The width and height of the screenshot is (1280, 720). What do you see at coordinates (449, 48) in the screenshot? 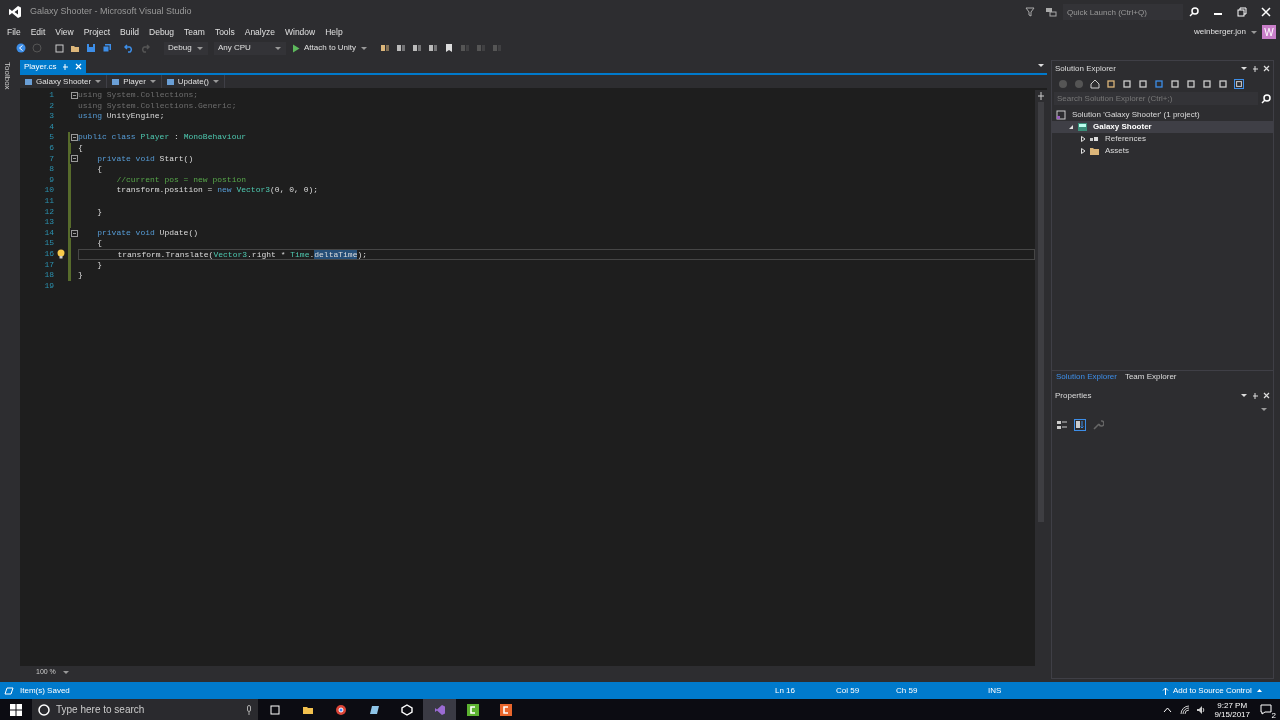
I see `bookmark-icon` at bounding box center [449, 48].